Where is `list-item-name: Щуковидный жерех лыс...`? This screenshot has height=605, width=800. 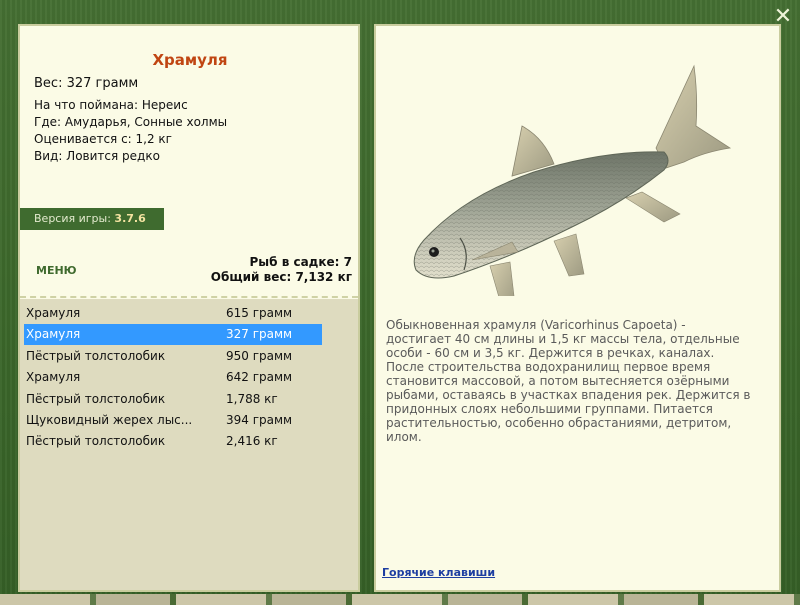
list-item-name: Щуковидный жерех лыс... is located at coordinates (109, 420).